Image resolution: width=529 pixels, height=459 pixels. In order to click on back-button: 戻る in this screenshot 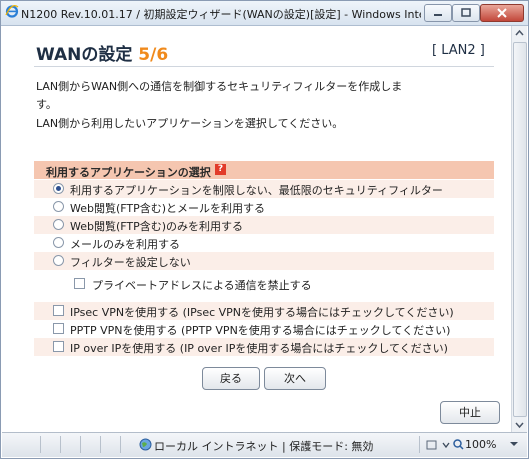, I will do `click(231, 378)`.